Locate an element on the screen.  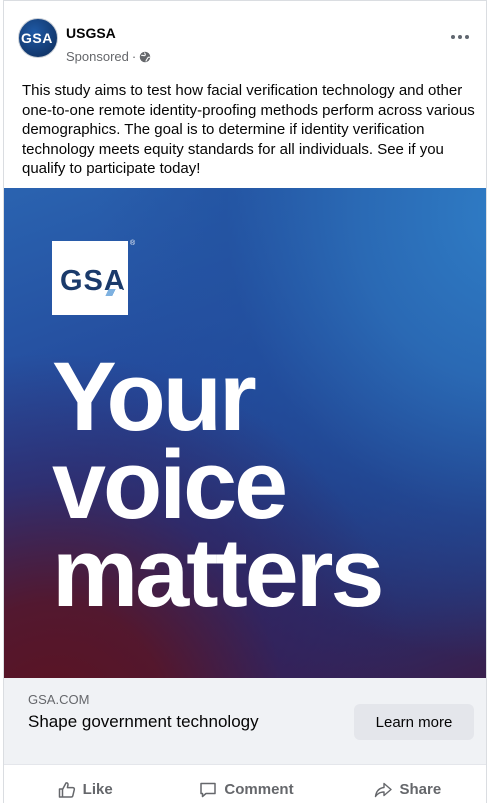
post-meta: Sponsored · is located at coordinates (108, 56).